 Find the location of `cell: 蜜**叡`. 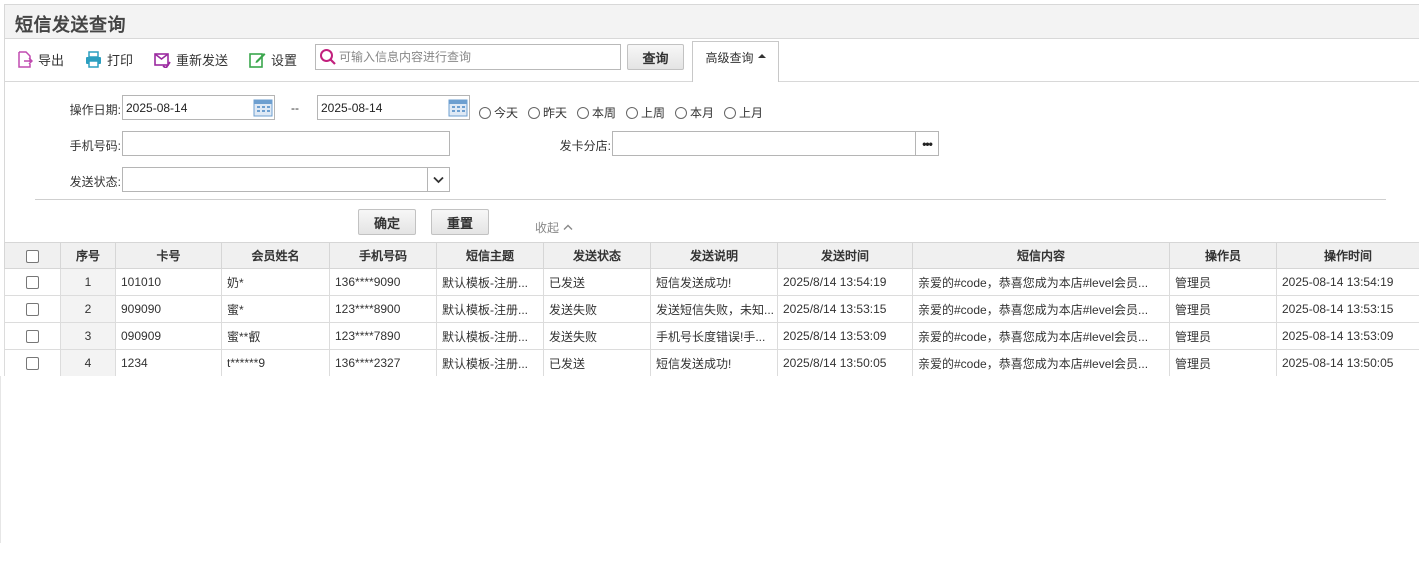

cell: 蜜**叡 is located at coordinates (275, 336).